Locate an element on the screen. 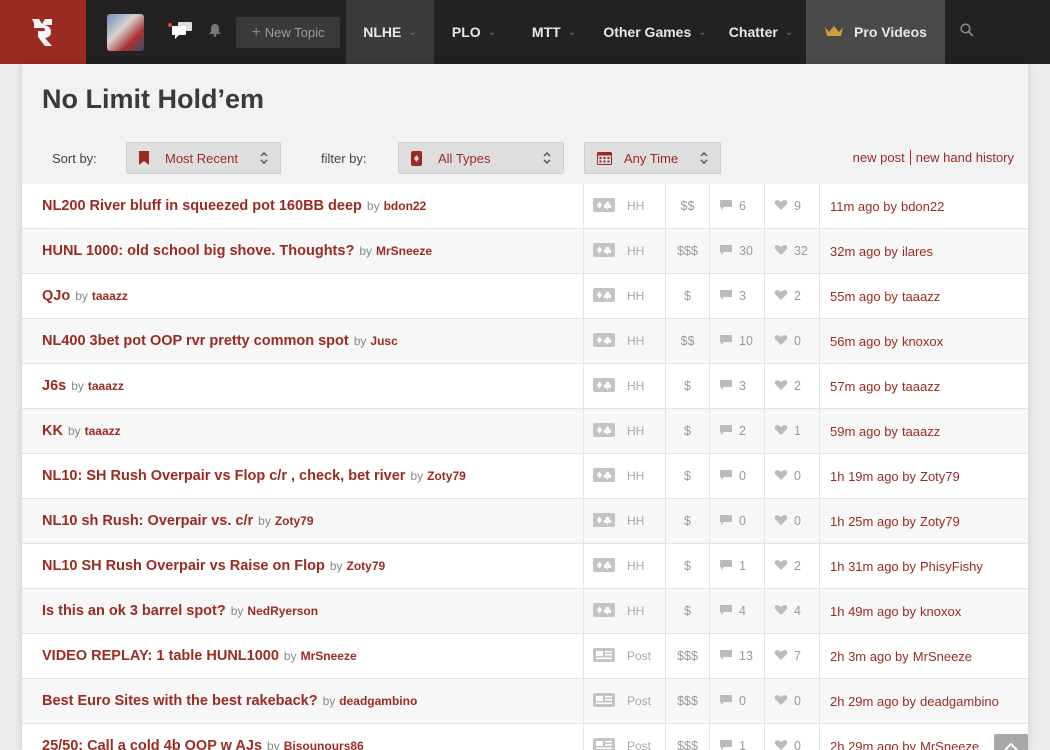 The width and height of the screenshot is (1050, 750). thread-author-link: deadgambino is located at coordinates (378, 701).